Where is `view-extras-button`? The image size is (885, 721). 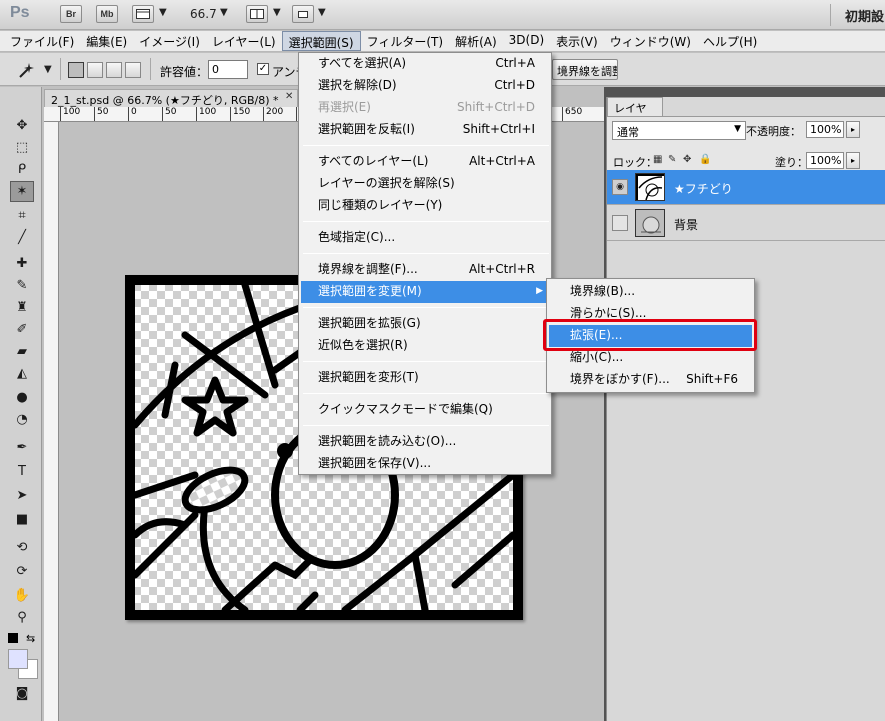
view-extras-button is located at coordinates (143, 14).